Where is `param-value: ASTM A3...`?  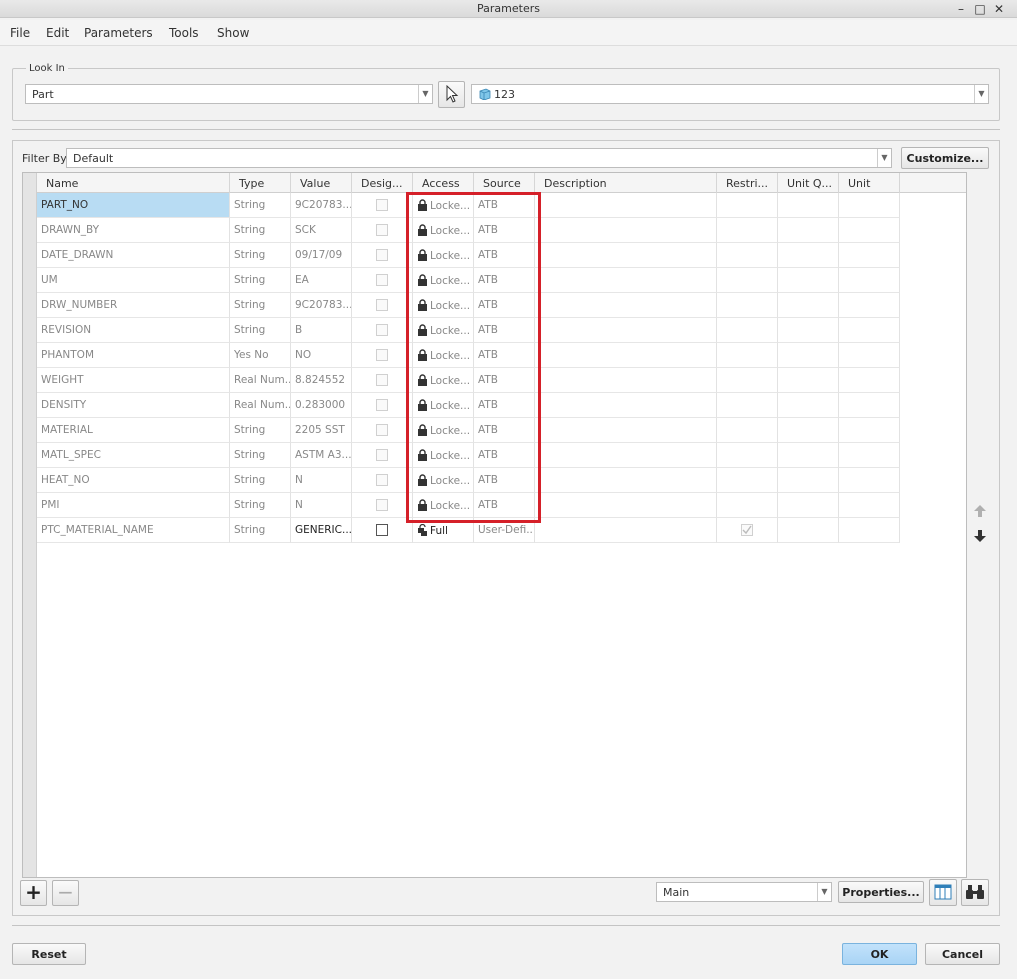
param-value: ASTM A3... is located at coordinates (321, 455).